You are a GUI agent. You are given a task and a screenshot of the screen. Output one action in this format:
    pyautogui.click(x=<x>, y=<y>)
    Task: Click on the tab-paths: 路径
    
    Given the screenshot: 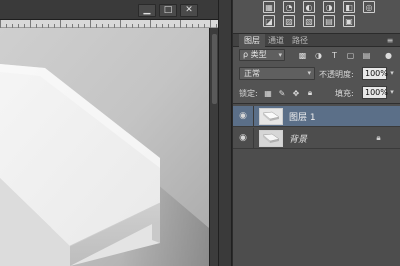 What is the action you would take?
    pyautogui.click(x=300, y=40)
    